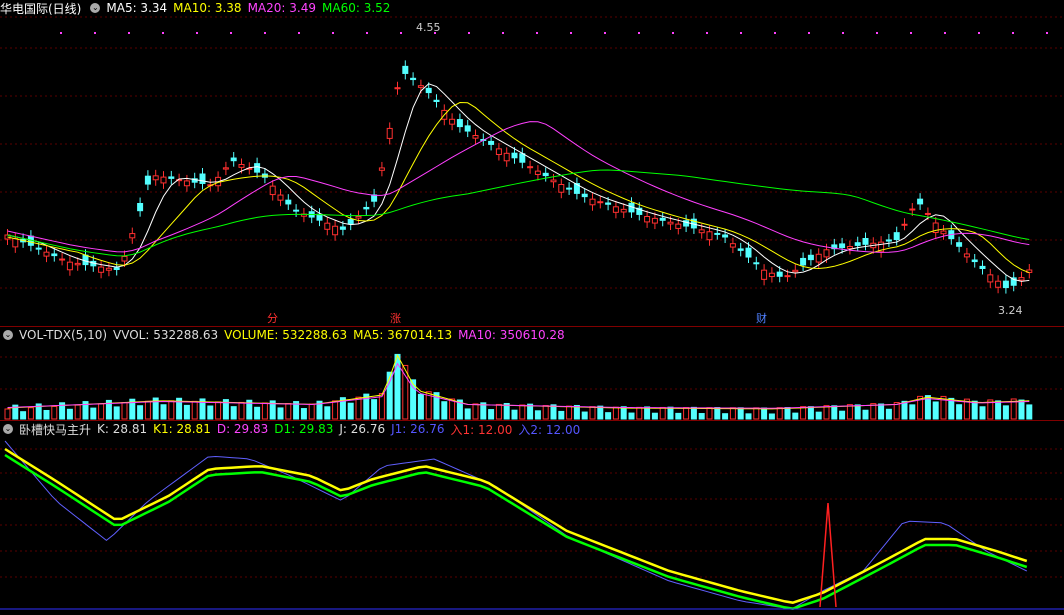 This screenshot has width=1064, height=615. I want to click on limit-up-marker: 涨, so click(395, 318).